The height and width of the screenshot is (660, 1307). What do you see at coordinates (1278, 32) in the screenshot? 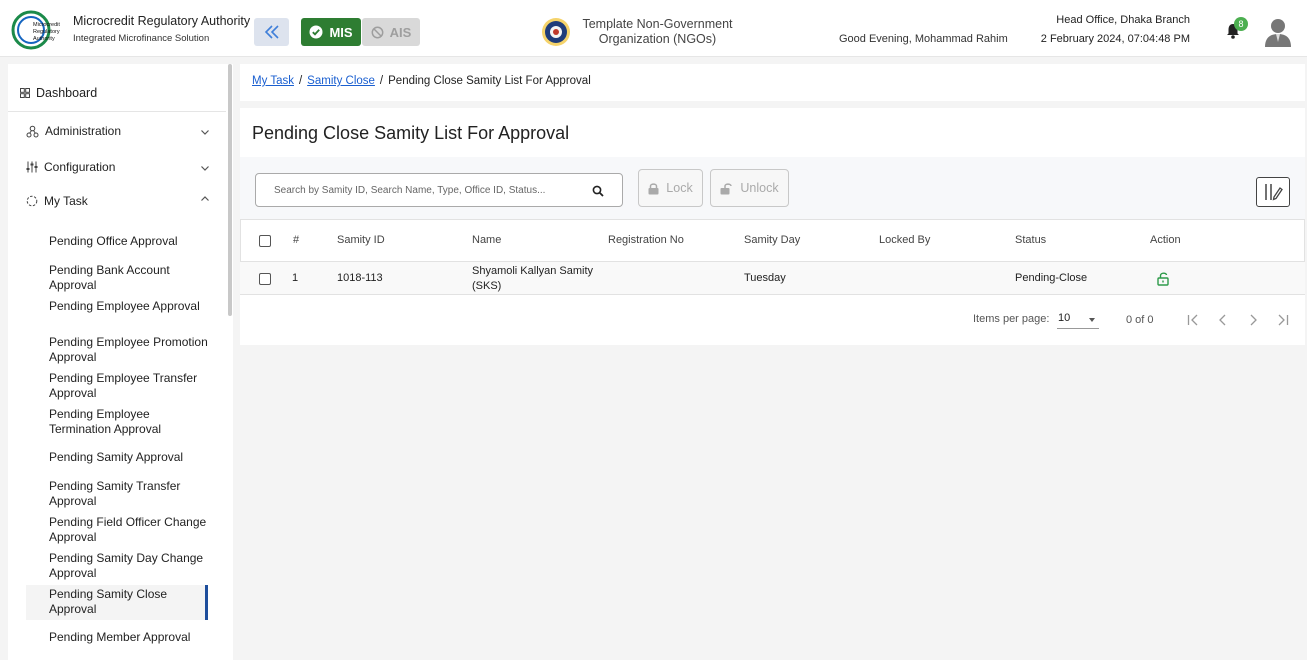
I see `user-avatar-icon` at bounding box center [1278, 32].